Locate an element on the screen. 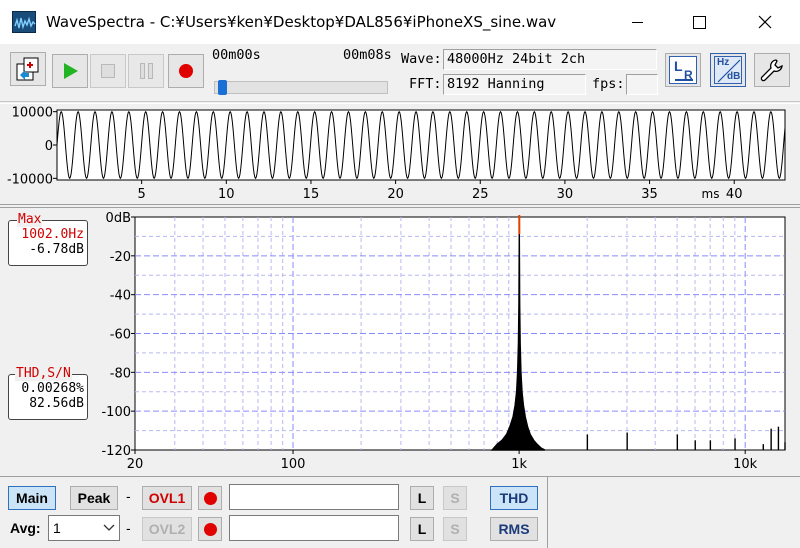 The image size is (800, 548). thd-button: THD is located at coordinates (514, 498).